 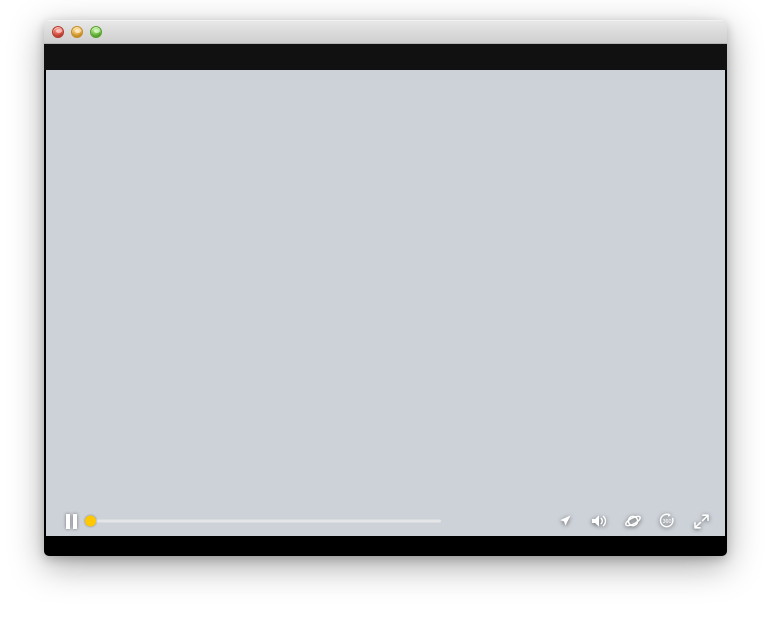 What do you see at coordinates (565, 521) in the screenshot?
I see `share-icon` at bounding box center [565, 521].